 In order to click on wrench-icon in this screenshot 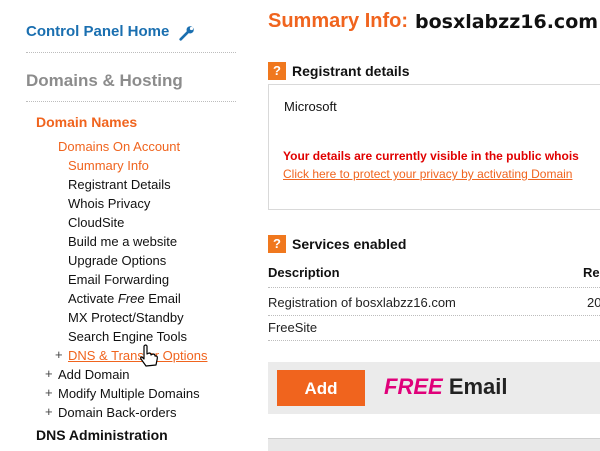, I will do `click(187, 33)`.